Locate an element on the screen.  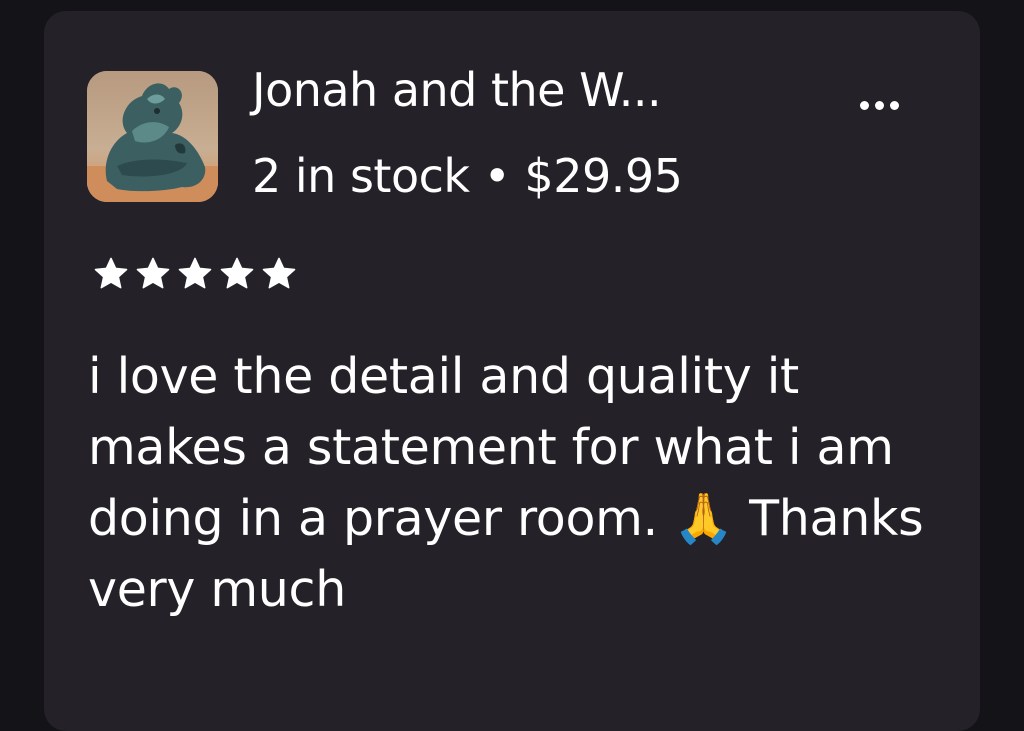
more-options-button is located at coordinates (879, 105).